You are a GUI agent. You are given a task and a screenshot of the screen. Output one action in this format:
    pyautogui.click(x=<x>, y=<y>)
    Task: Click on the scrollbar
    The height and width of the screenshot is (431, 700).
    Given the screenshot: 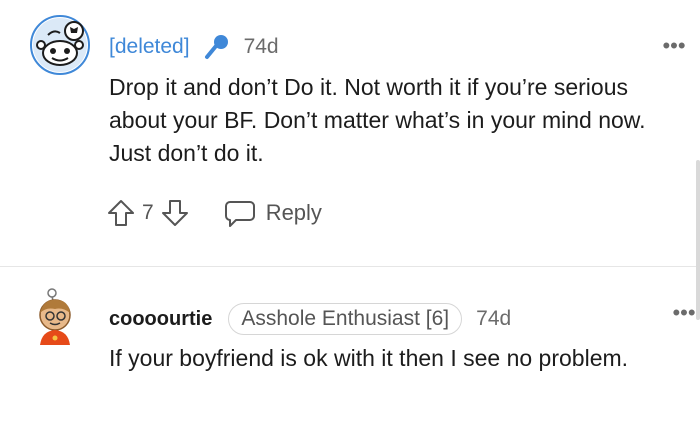 What is the action you would take?
    pyautogui.click(x=698, y=240)
    